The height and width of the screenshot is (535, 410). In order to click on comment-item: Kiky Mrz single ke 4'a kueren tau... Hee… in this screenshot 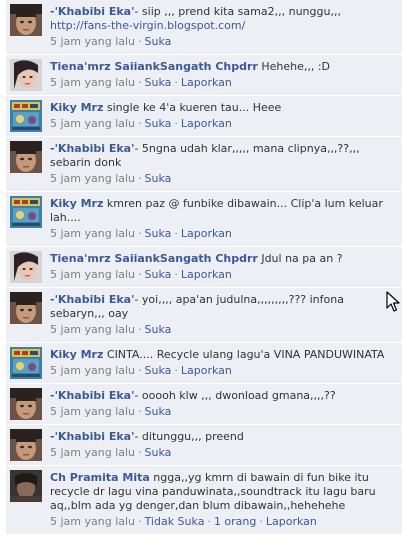, I will do `click(204, 116)`.